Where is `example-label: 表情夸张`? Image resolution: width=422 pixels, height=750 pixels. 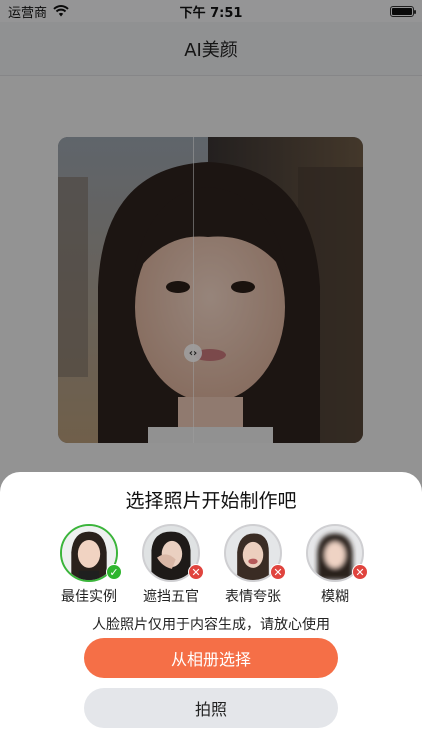
example-label: 表情夸张 is located at coordinates (253, 597).